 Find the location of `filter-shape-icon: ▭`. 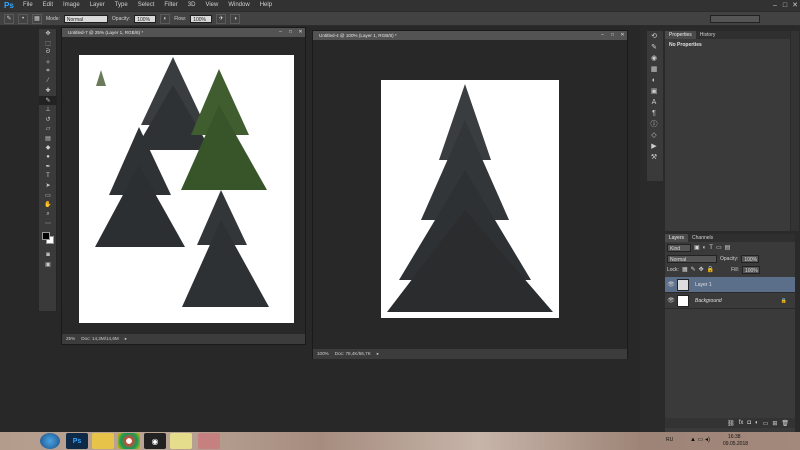

filter-shape-icon: ▭ is located at coordinates (719, 247).